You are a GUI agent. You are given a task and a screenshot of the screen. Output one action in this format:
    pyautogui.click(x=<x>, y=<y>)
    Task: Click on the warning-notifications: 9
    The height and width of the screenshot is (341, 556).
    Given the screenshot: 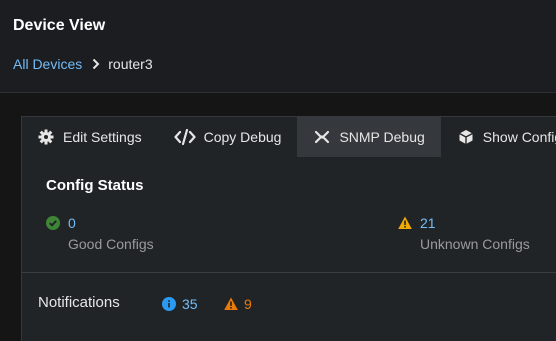 What is the action you would take?
    pyautogui.click(x=238, y=304)
    